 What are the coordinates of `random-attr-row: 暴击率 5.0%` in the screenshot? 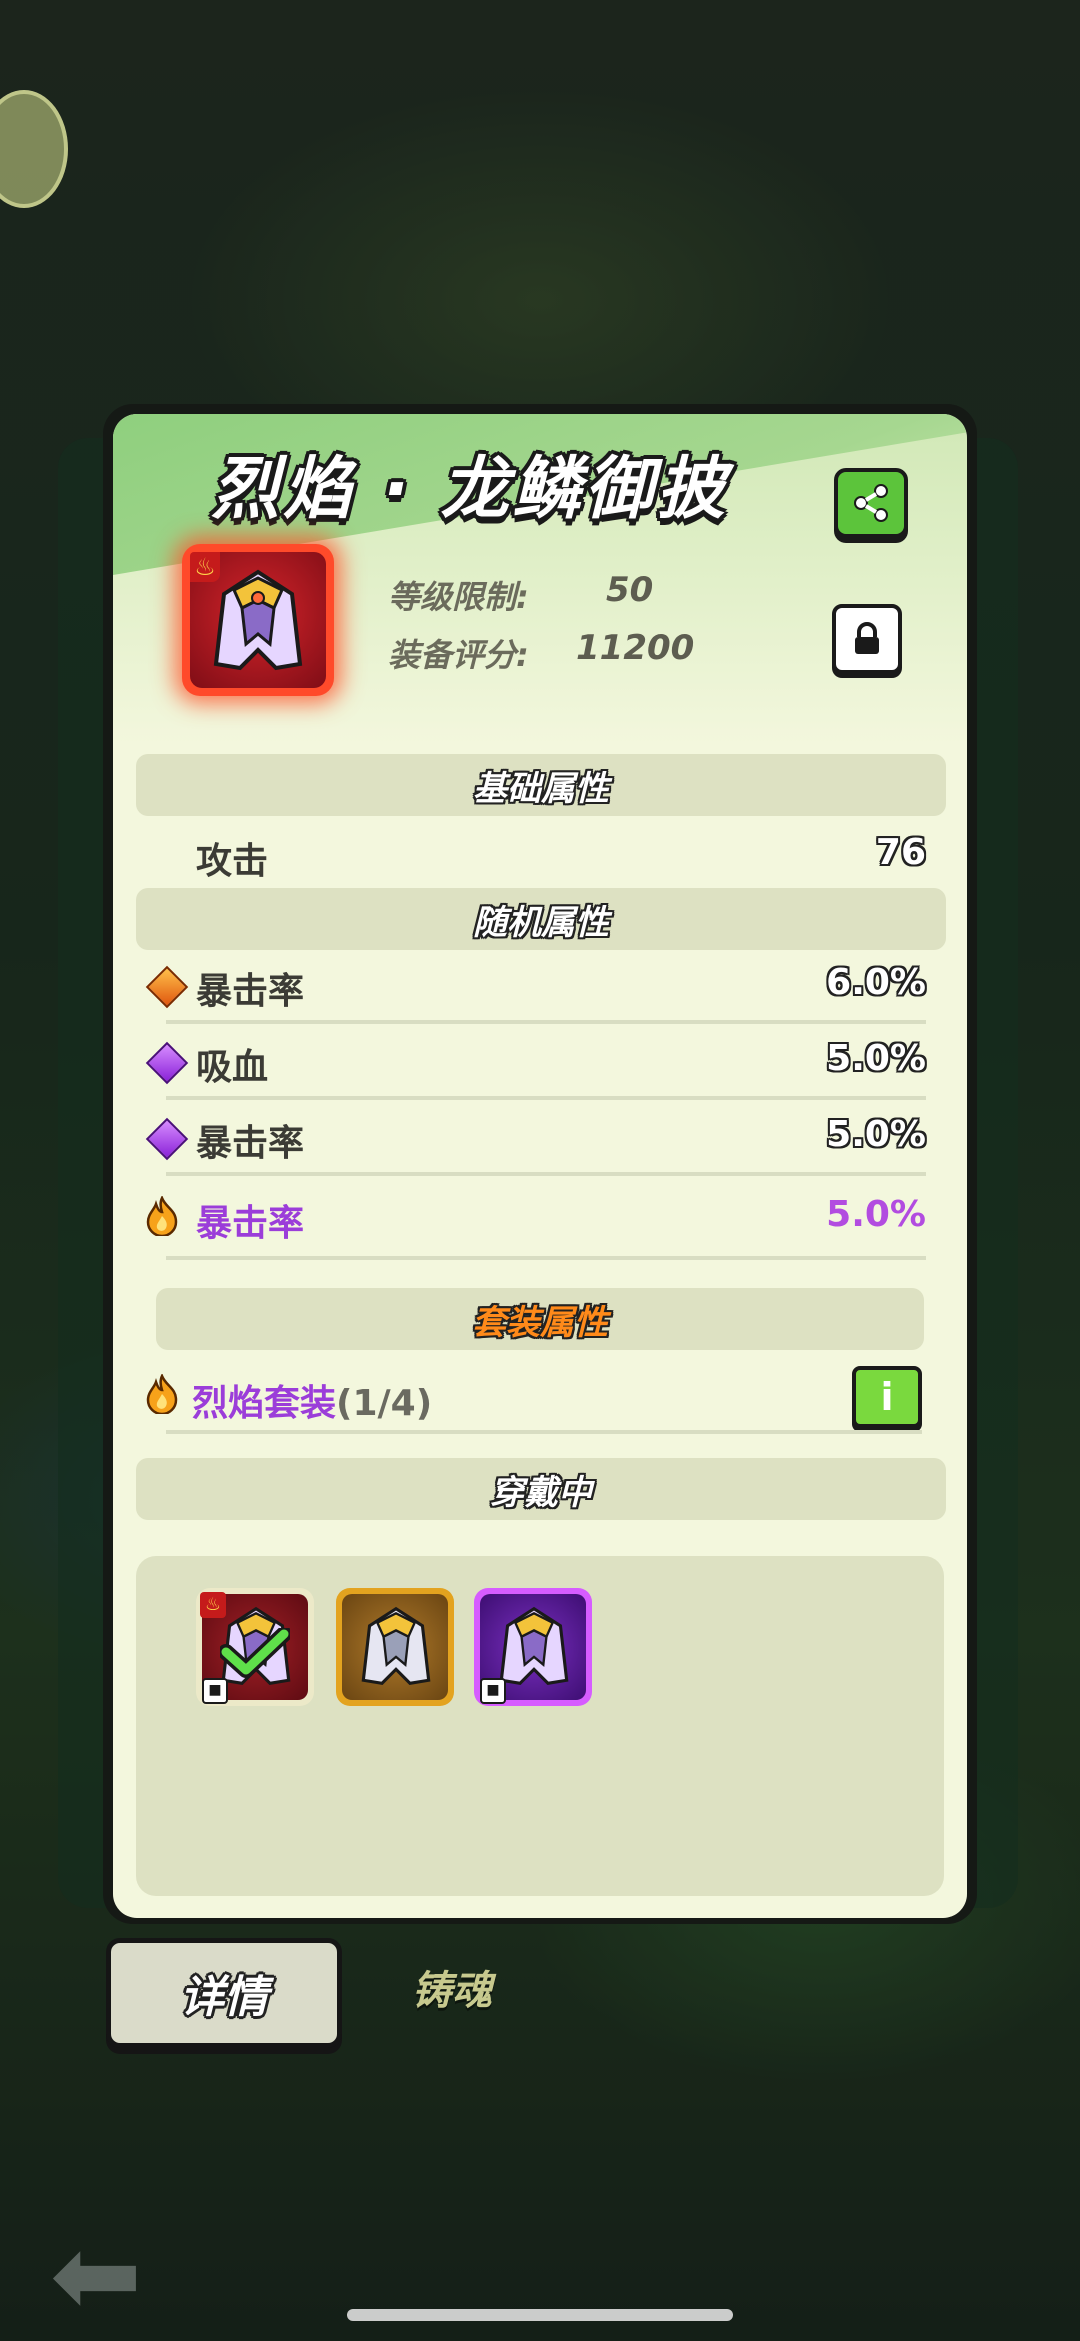 It's located at (535, 1138).